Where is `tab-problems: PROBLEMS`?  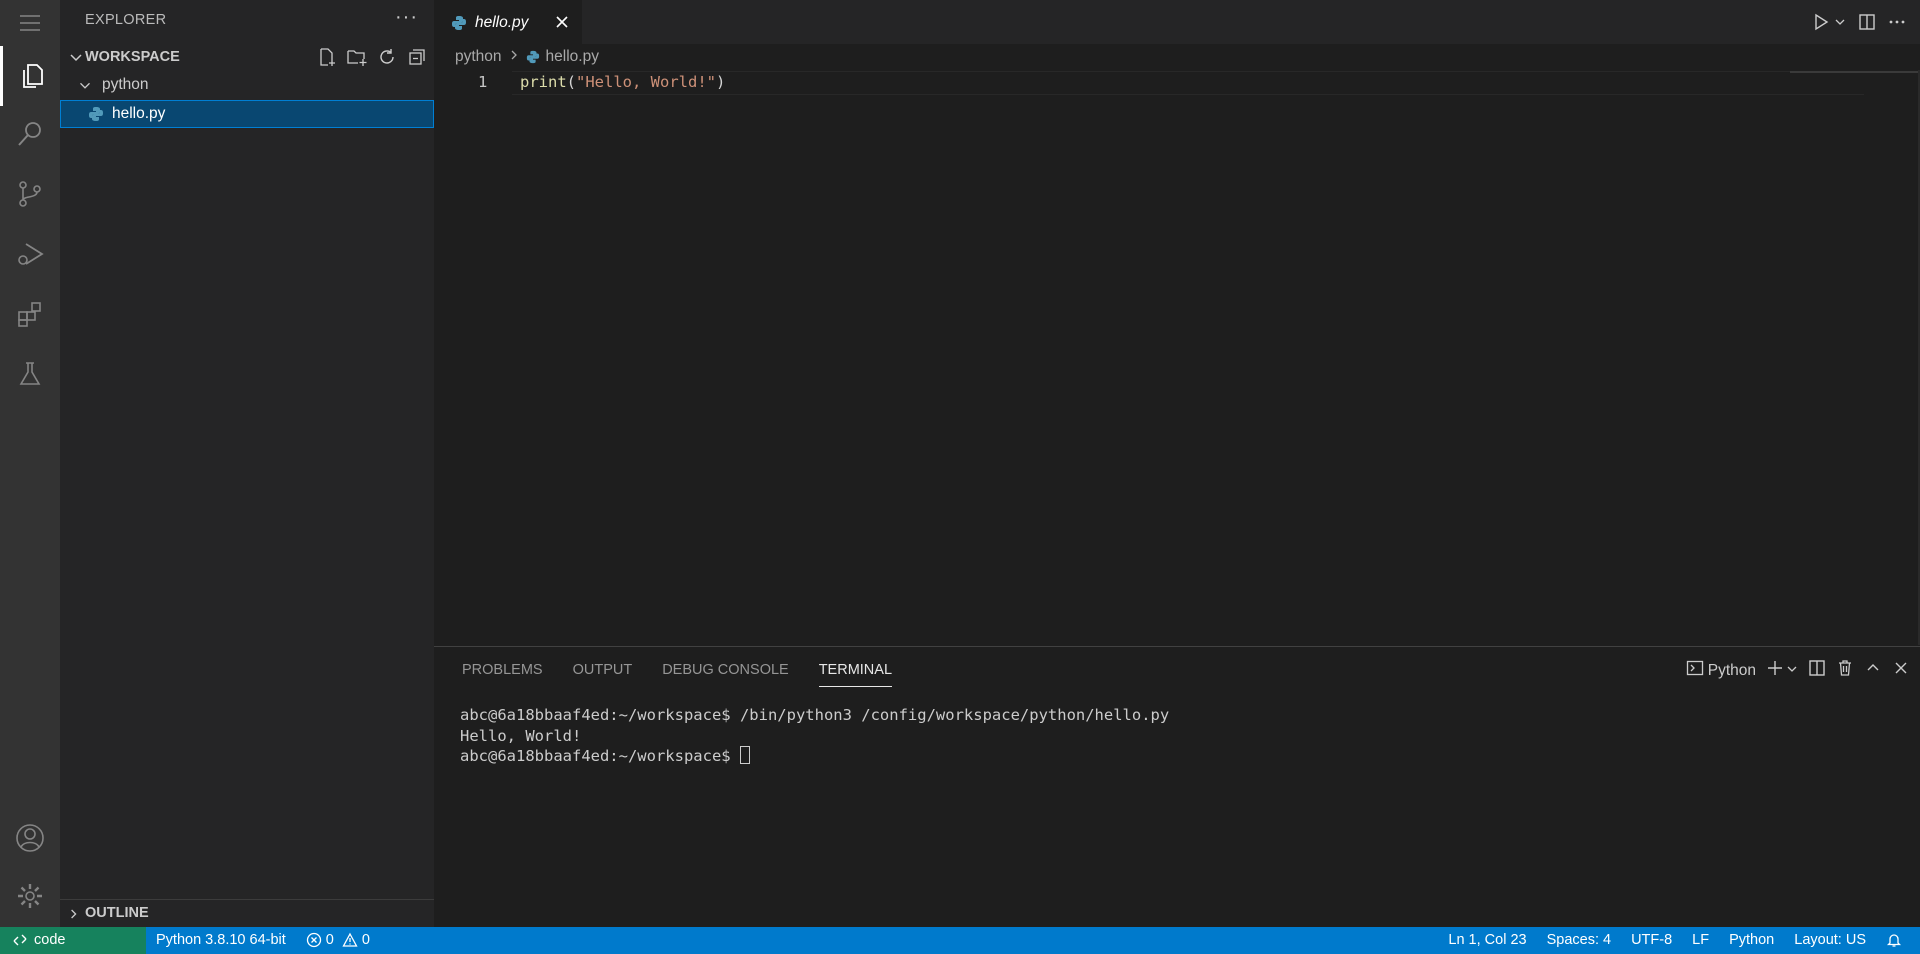 tab-problems: PROBLEMS is located at coordinates (502, 667).